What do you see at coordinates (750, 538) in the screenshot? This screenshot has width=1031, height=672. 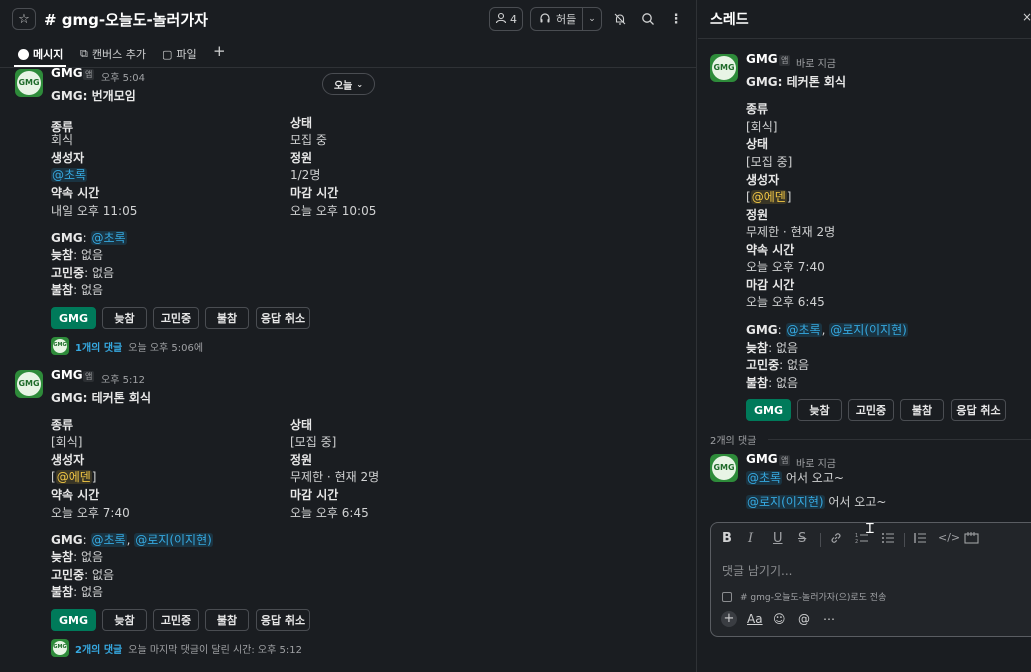 I see `italic-icon: I` at bounding box center [750, 538].